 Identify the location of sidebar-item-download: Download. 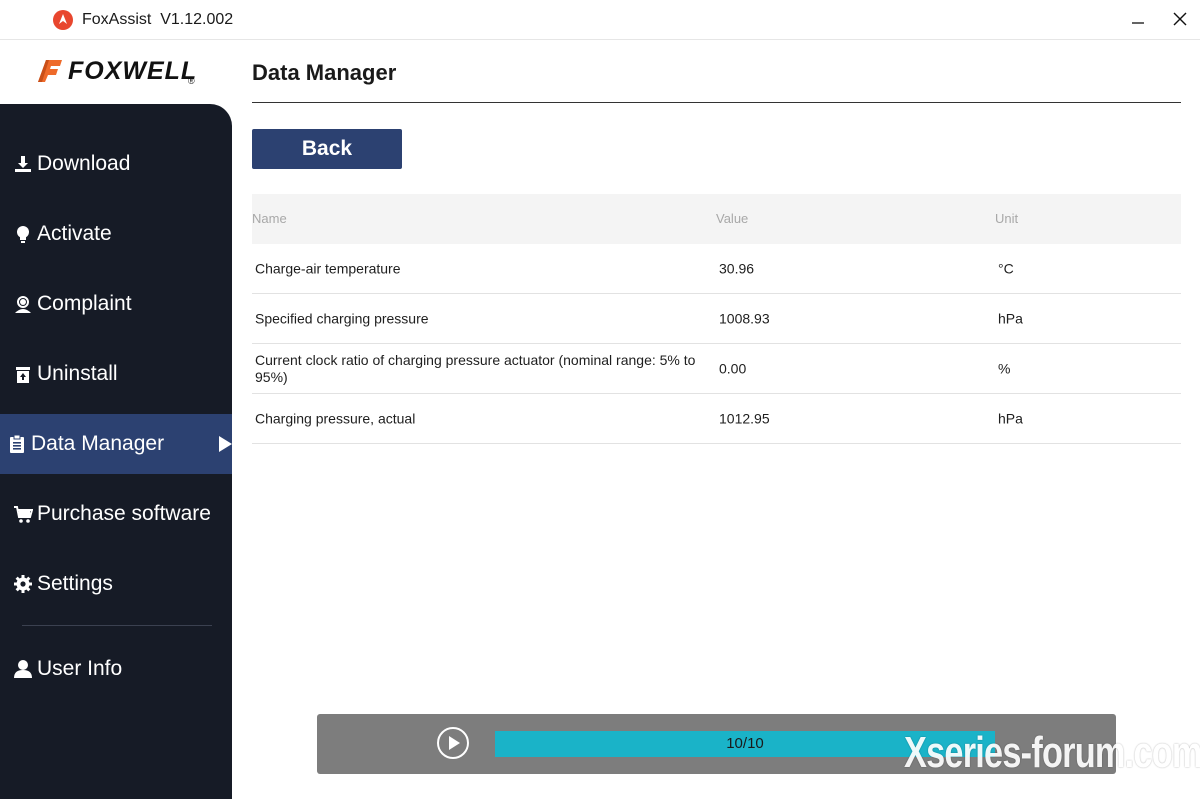
(116, 164).